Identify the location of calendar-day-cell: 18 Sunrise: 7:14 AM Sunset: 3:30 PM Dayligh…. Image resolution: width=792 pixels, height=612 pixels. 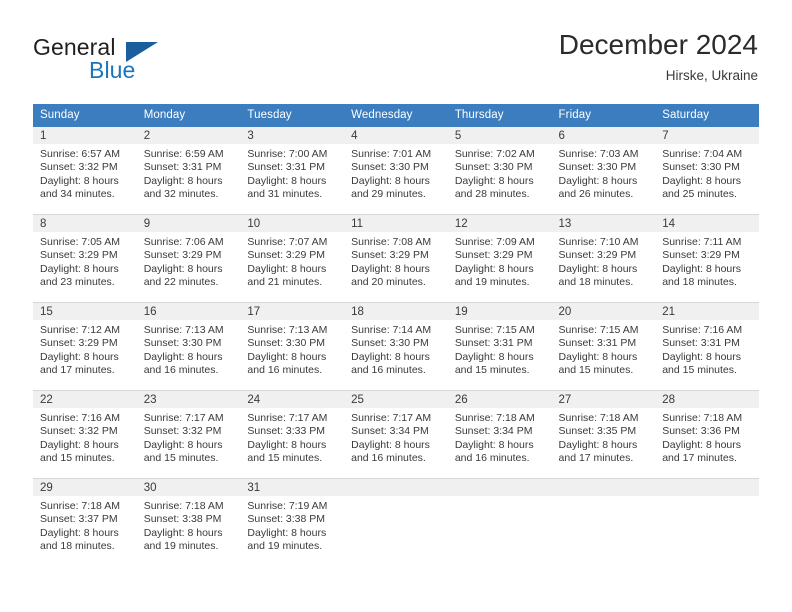
(396, 341).